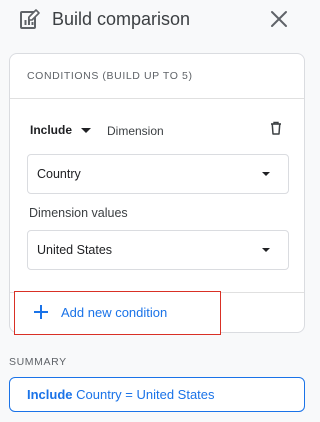 This screenshot has width=320, height=422. I want to click on summary-chip: Include Country = United States, so click(157, 394).